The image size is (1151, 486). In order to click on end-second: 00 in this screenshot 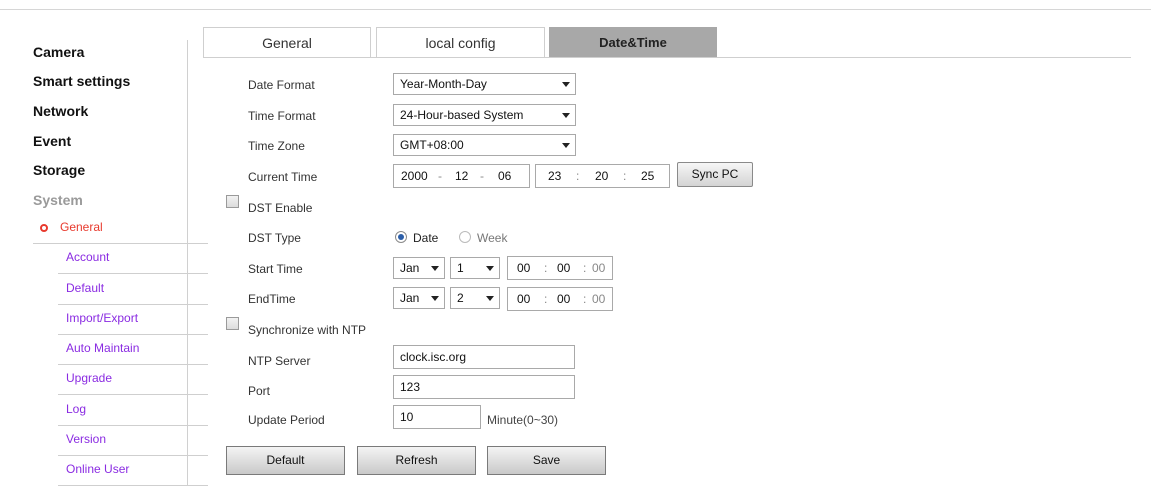, I will do `click(598, 299)`.